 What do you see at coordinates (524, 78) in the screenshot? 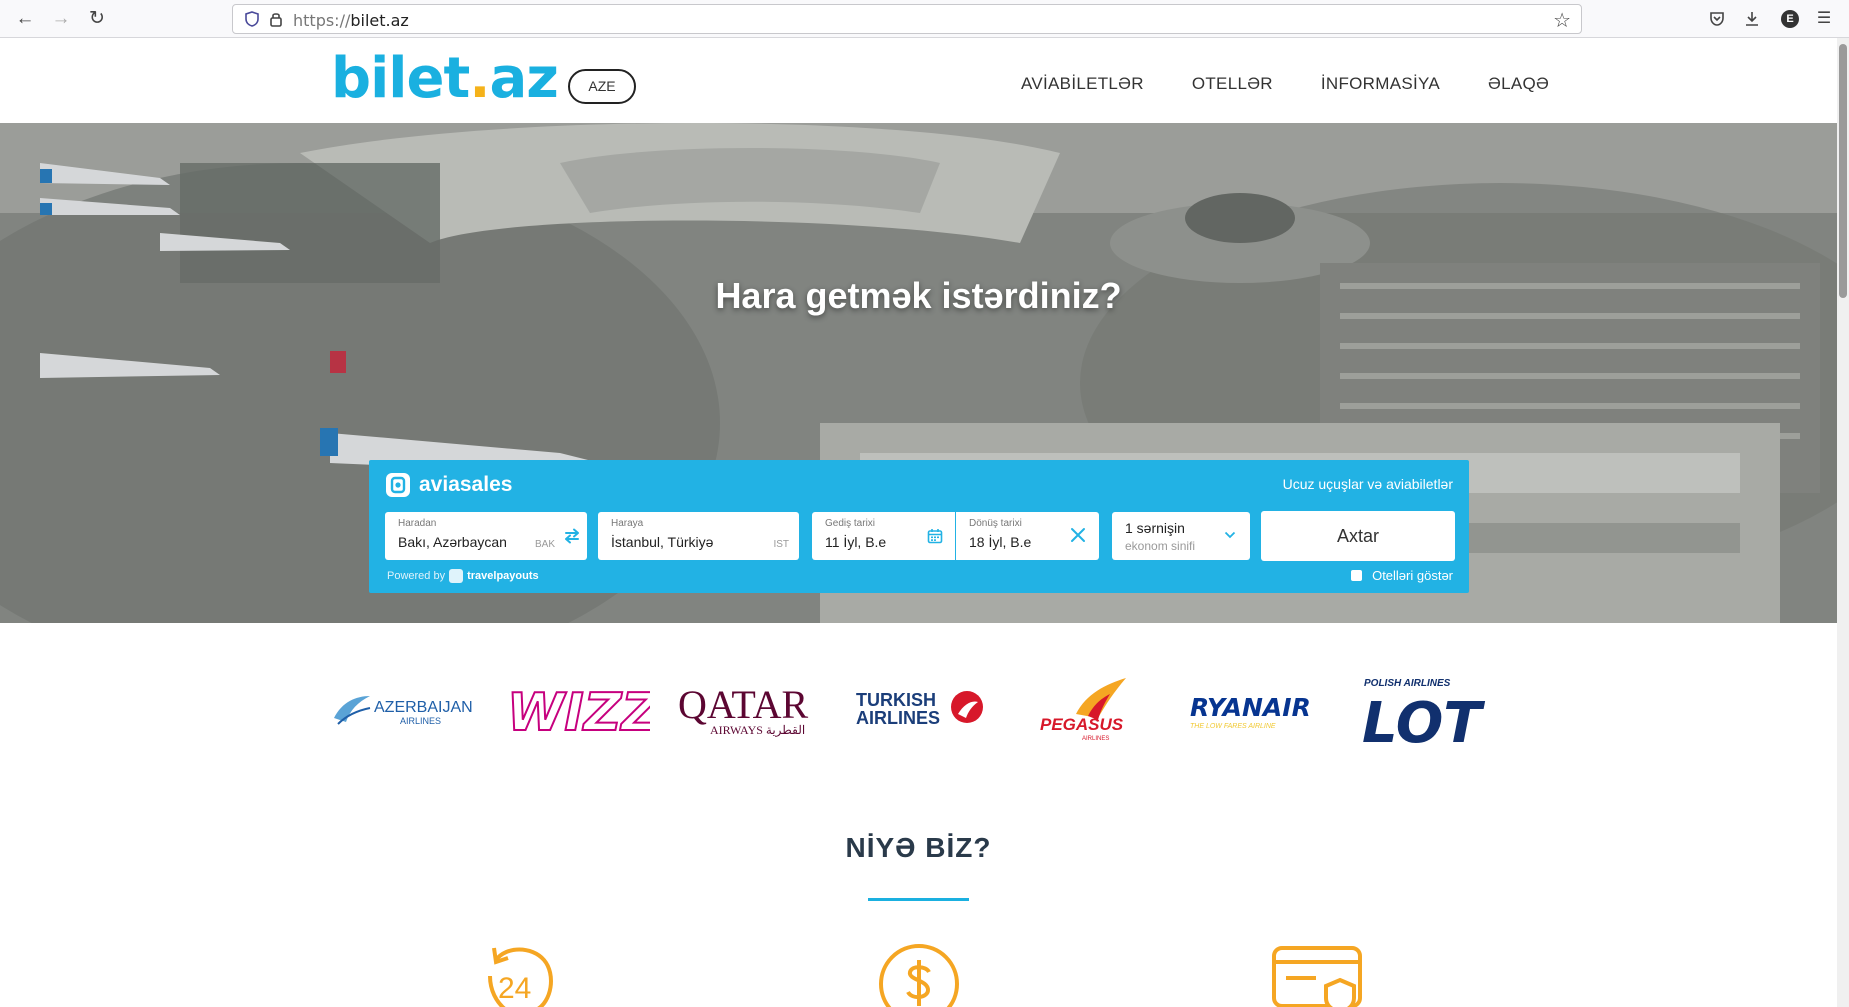
I see `logo-tld: az` at bounding box center [524, 78].